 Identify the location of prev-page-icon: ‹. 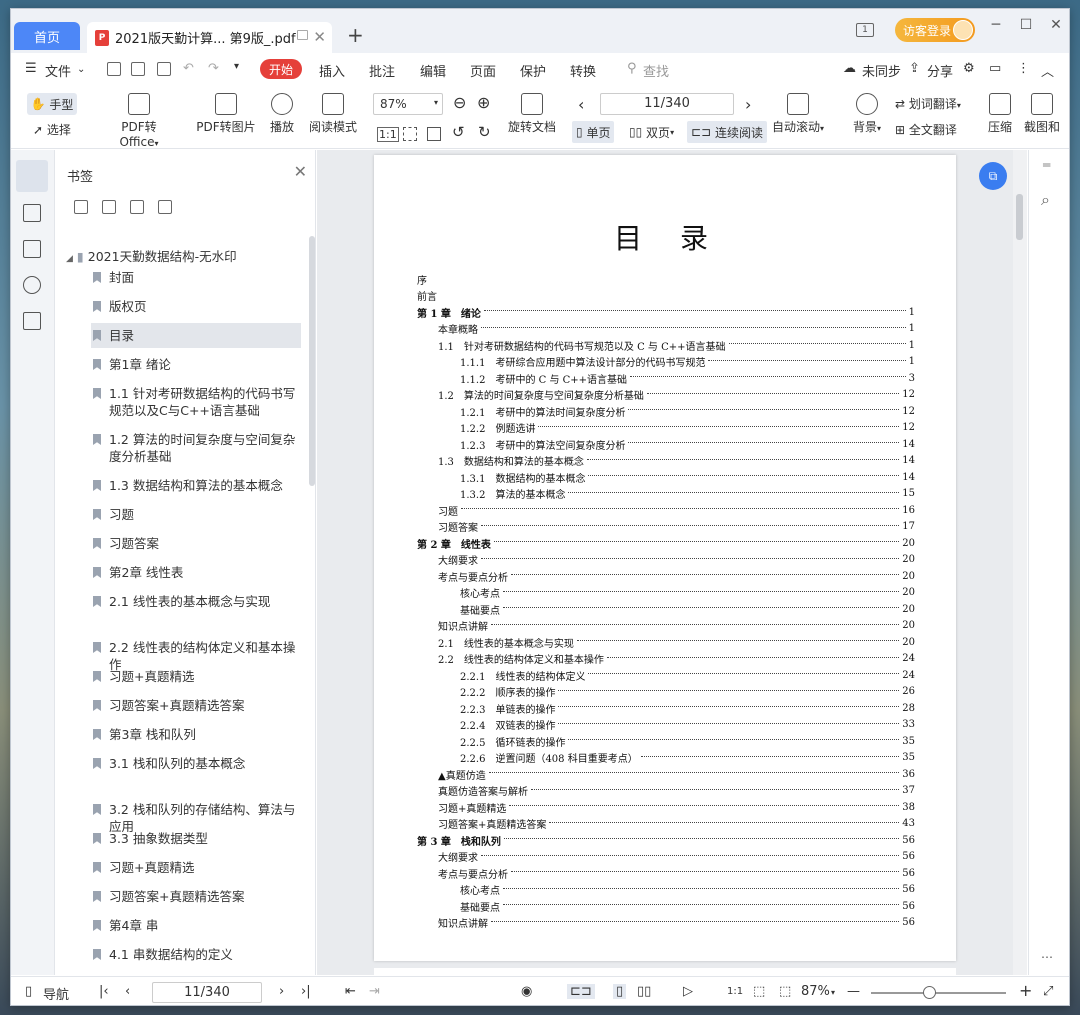
(581, 104).